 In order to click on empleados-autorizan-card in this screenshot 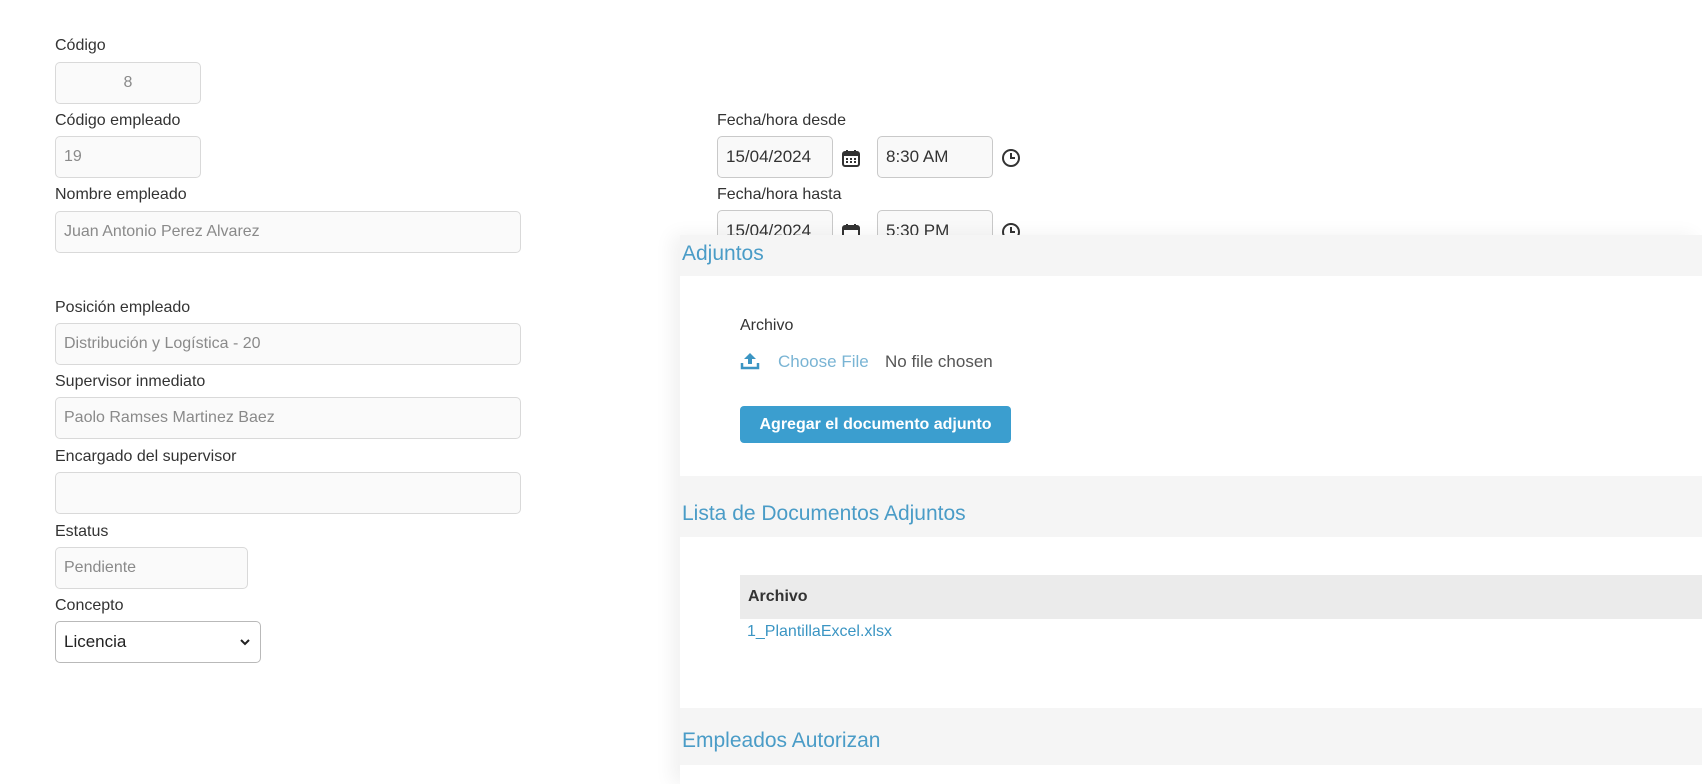, I will do `click(1191, 774)`.